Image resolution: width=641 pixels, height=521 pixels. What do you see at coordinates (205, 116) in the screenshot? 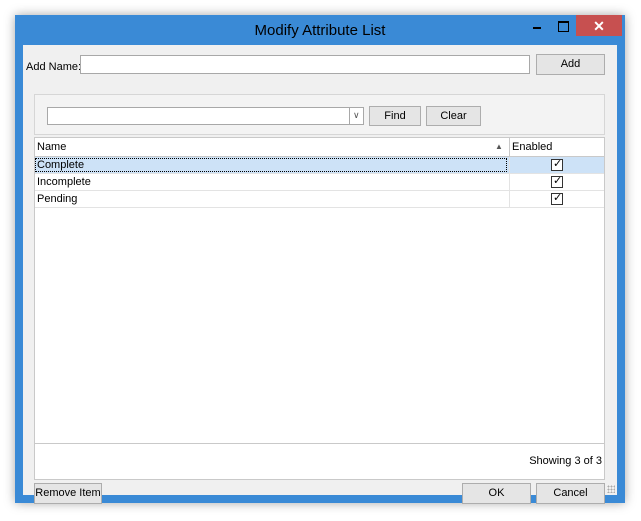
I see `search-combo: ∨` at bounding box center [205, 116].